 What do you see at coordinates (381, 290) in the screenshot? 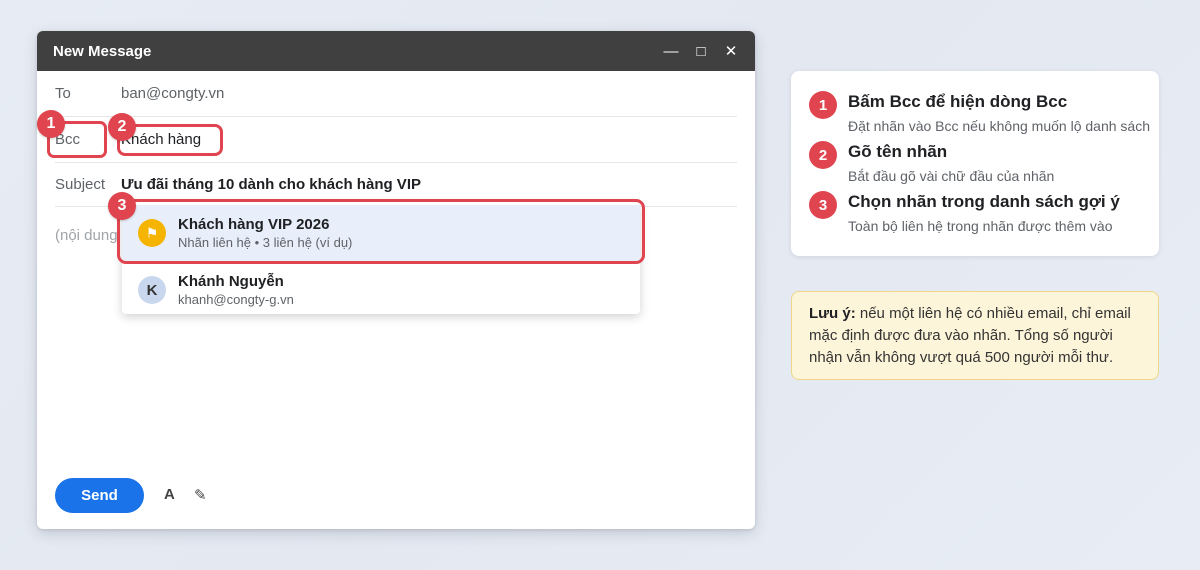
I see `suggestion-item-contact: K Khánh Nguyễn khanh@congty-g.vn` at bounding box center [381, 290].